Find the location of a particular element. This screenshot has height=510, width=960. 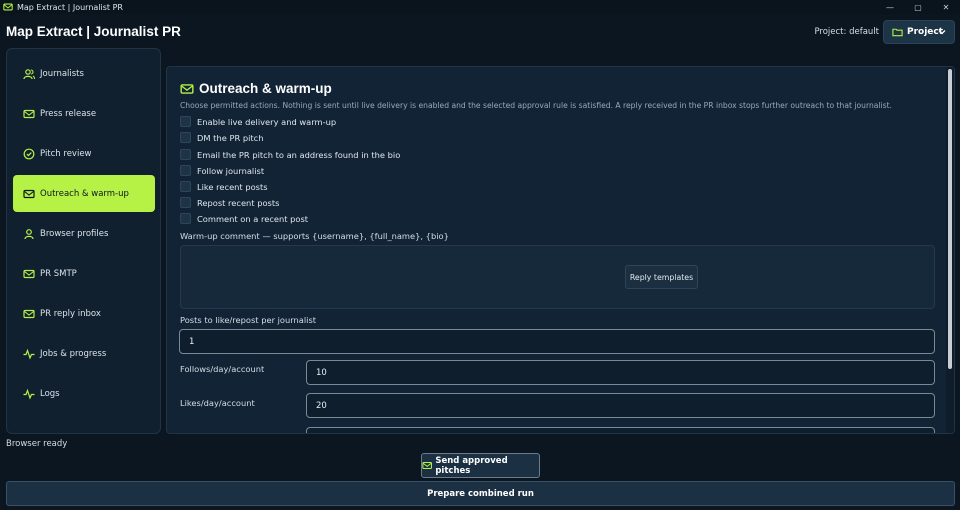

project-button: Project is located at coordinates (919, 32).